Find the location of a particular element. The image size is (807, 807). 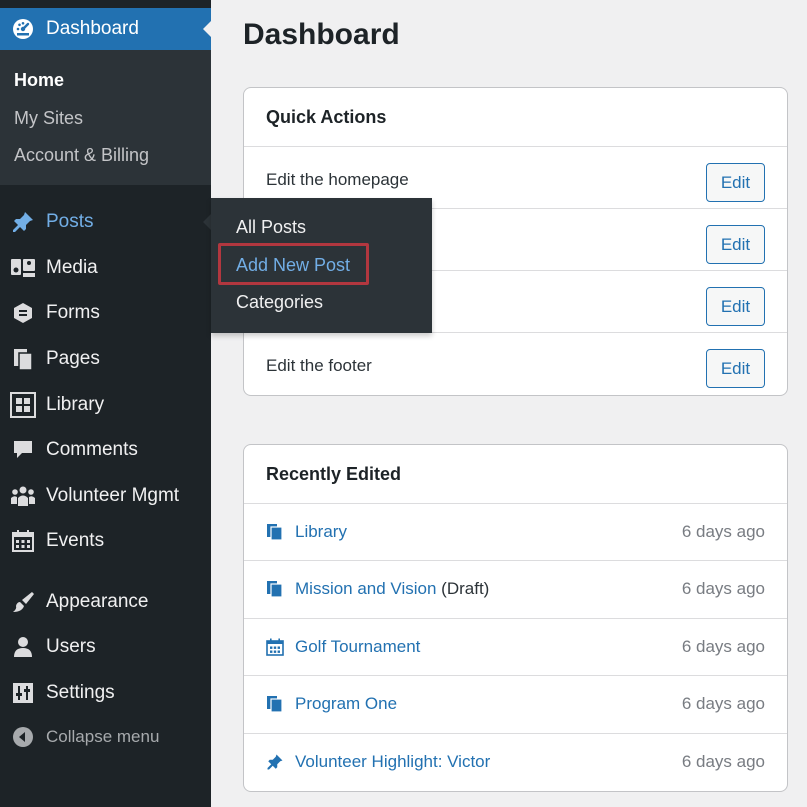

comments-icon is located at coordinates (23, 450).